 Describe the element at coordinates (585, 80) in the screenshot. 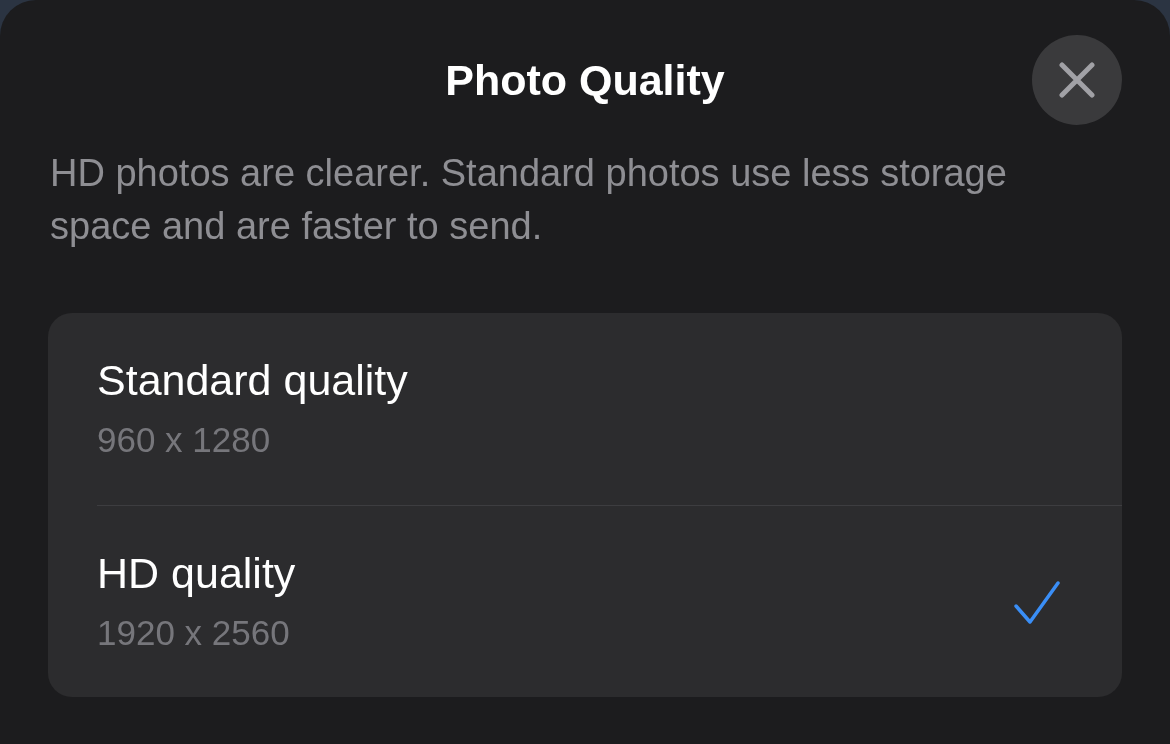

I see `sheet-title: Photo Quality` at that location.